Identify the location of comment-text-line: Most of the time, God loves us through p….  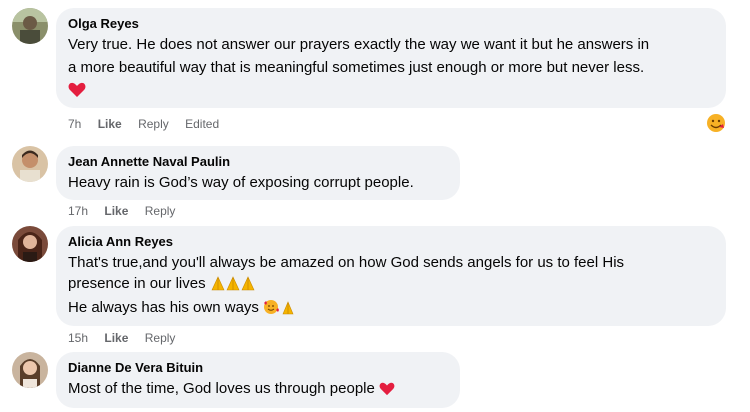
(258, 390).